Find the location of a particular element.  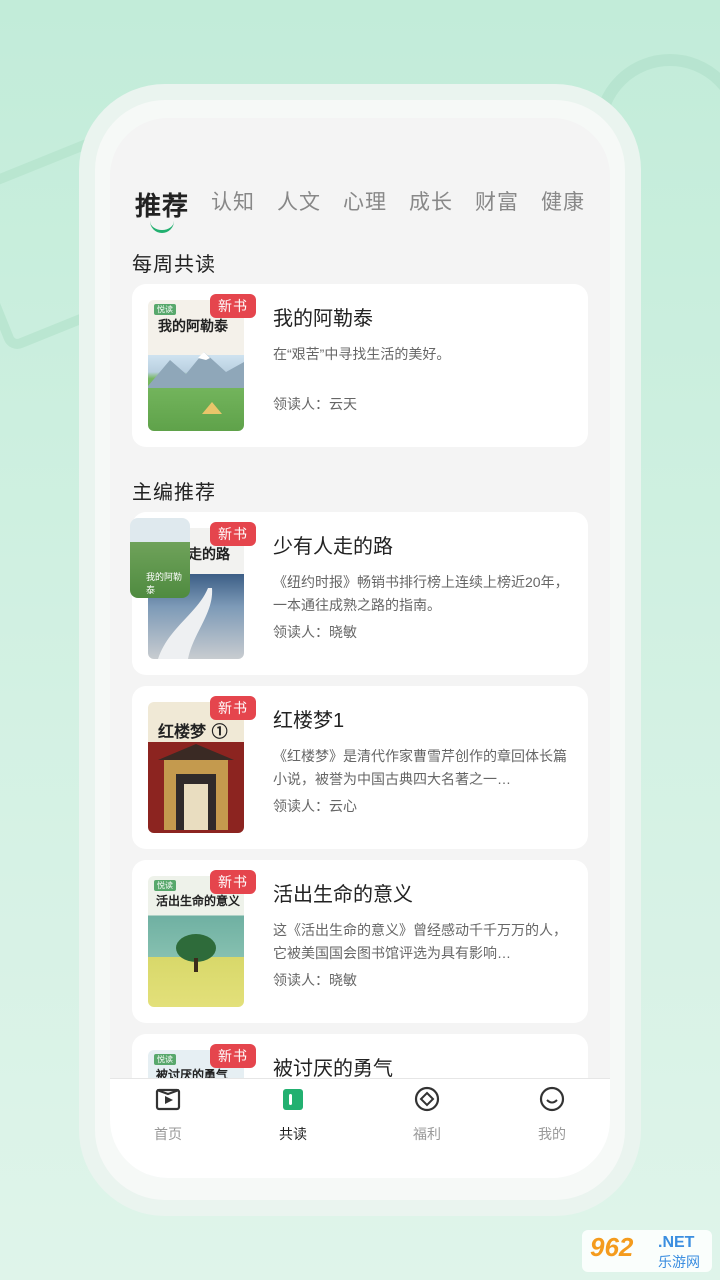

tab-health: 健康 is located at coordinates (563, 201).